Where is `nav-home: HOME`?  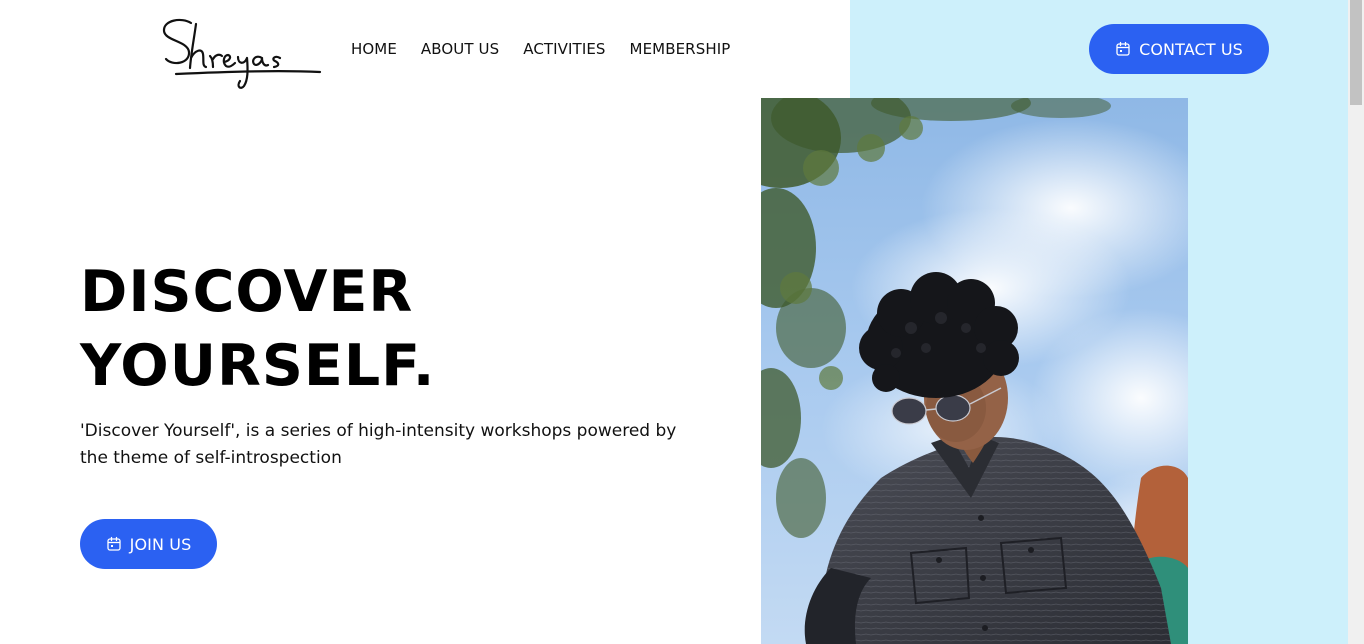 nav-home: HOME is located at coordinates (374, 49).